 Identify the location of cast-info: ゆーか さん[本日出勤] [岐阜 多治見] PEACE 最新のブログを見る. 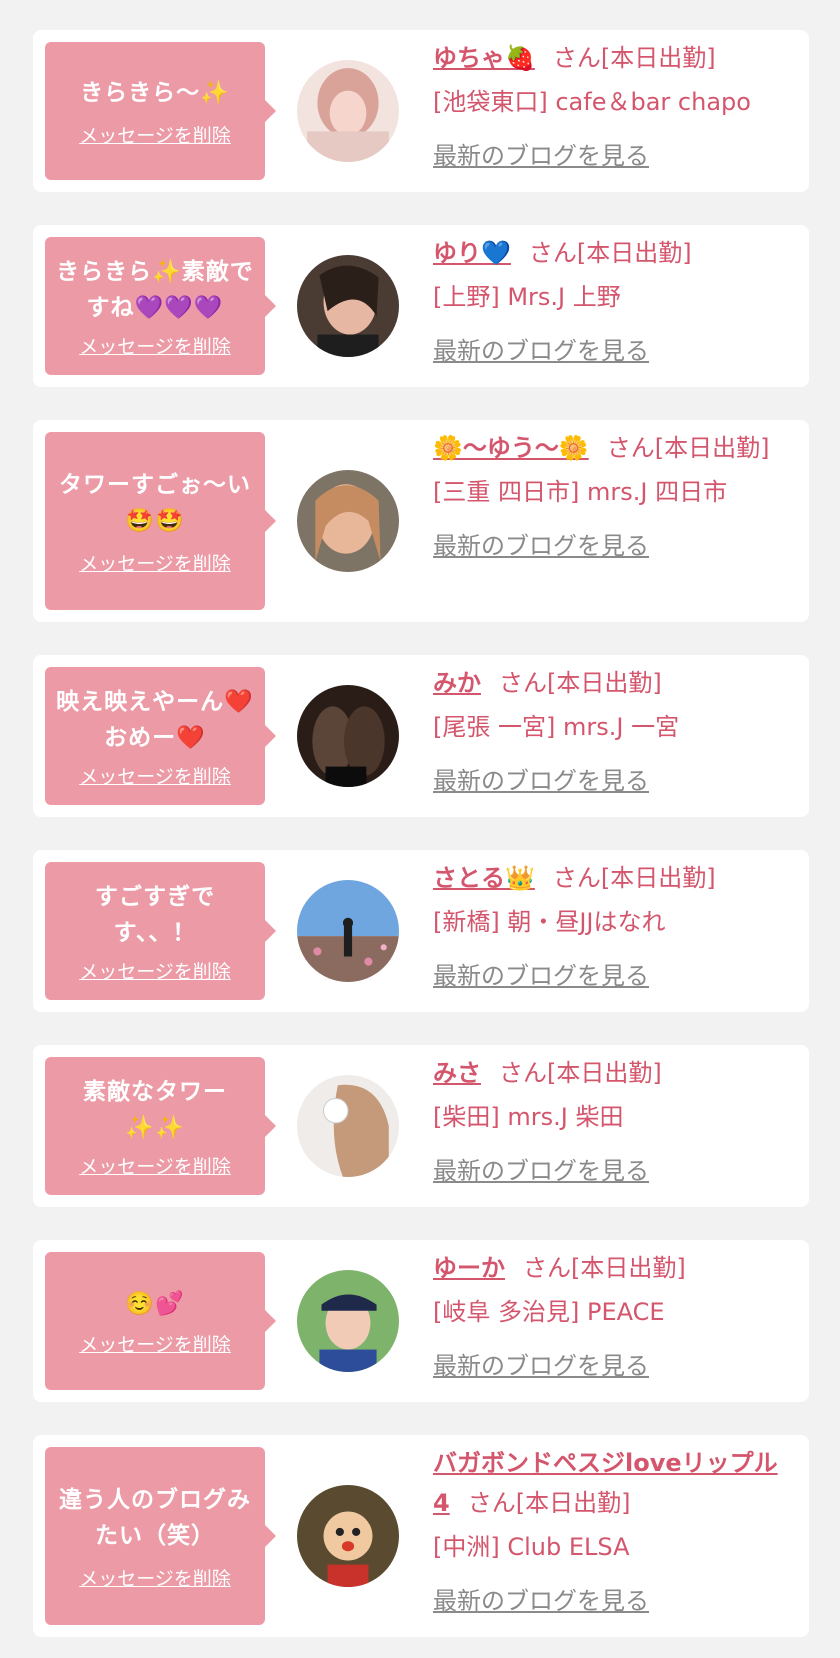
(607, 1317).